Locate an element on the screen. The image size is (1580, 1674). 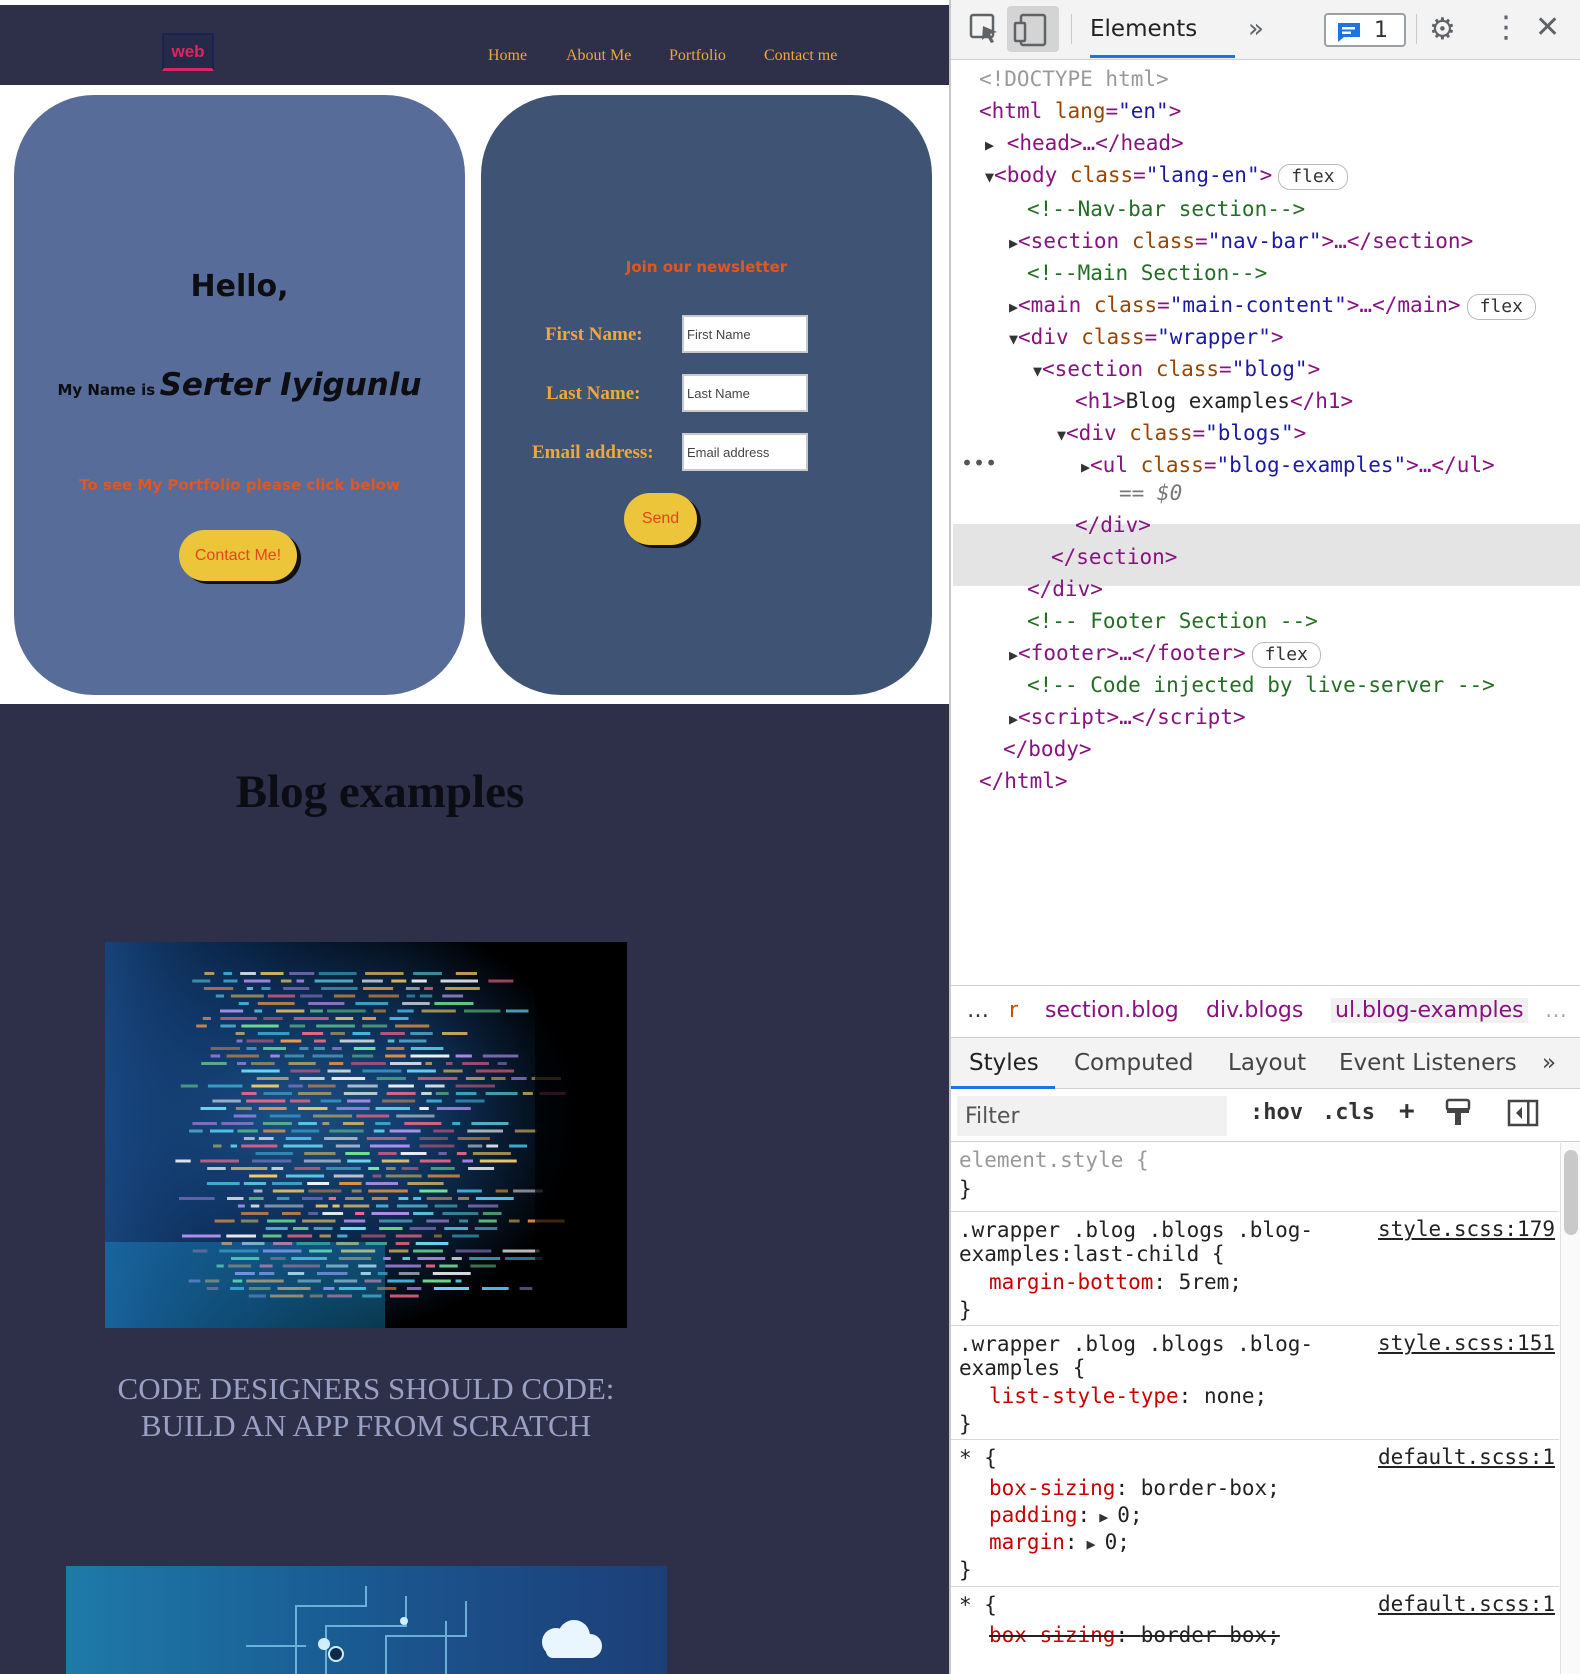
last-name-input is located at coordinates (745, 393).